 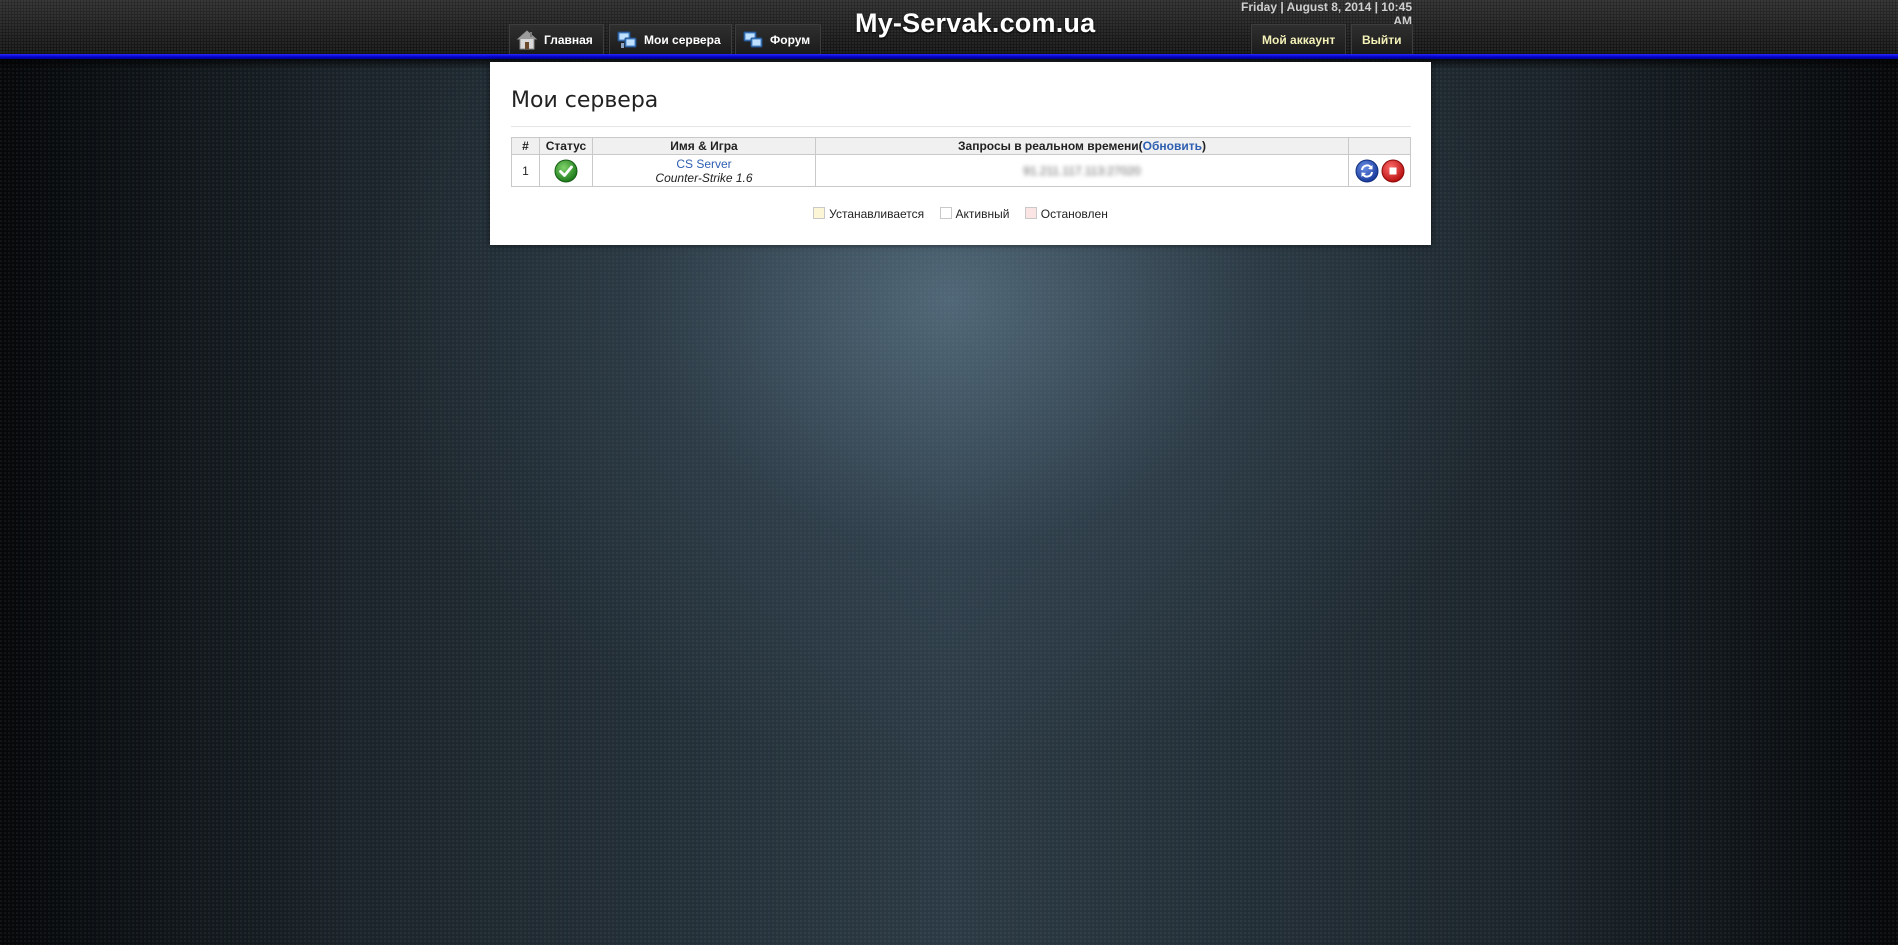 I want to click on nav-my-servers: Мои сервера, so click(x=670, y=39).